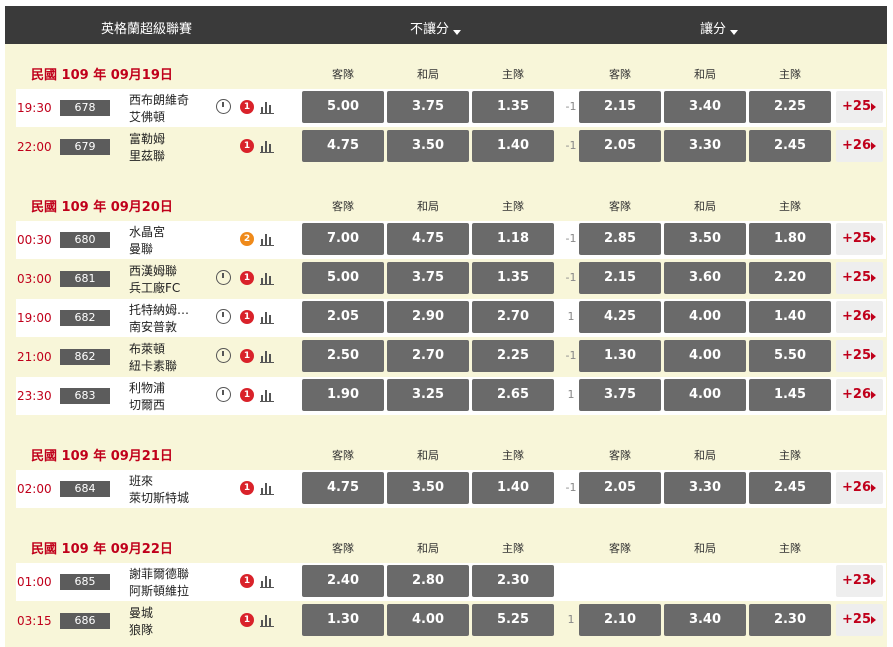 The width and height of the screenshot is (893, 647). I want to click on home-team: 切爾西, so click(174, 404).